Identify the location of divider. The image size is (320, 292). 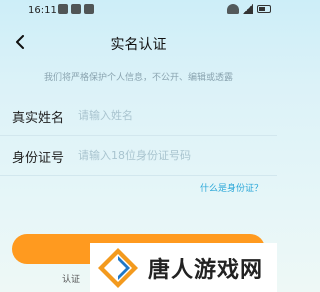
(138, 175).